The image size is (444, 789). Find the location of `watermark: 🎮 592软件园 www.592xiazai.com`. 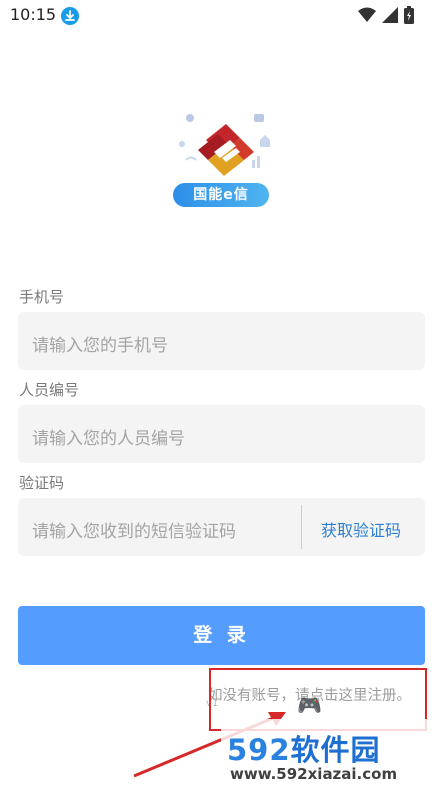

watermark: 🎮 592软件园 www.592xiazai.com is located at coordinates (332, 741).